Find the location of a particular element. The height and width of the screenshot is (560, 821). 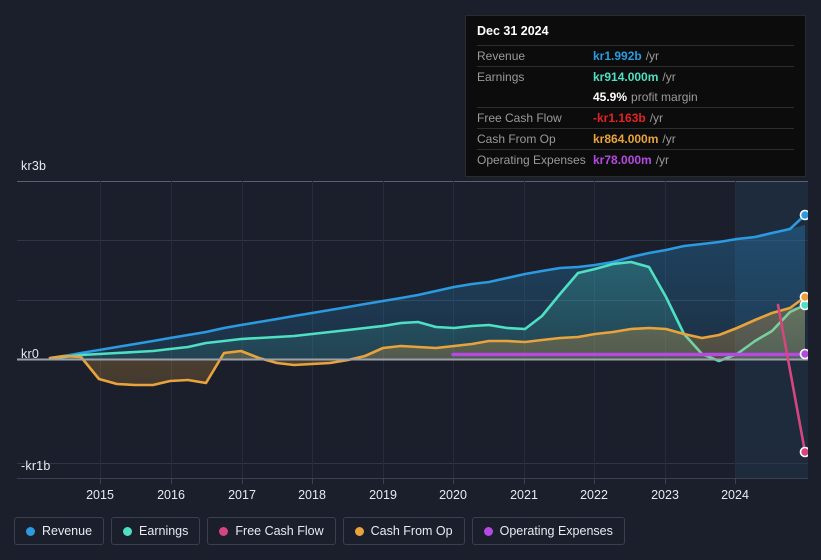

legend-label-operating-expenses: Operating Expenses is located at coordinates (556, 531).